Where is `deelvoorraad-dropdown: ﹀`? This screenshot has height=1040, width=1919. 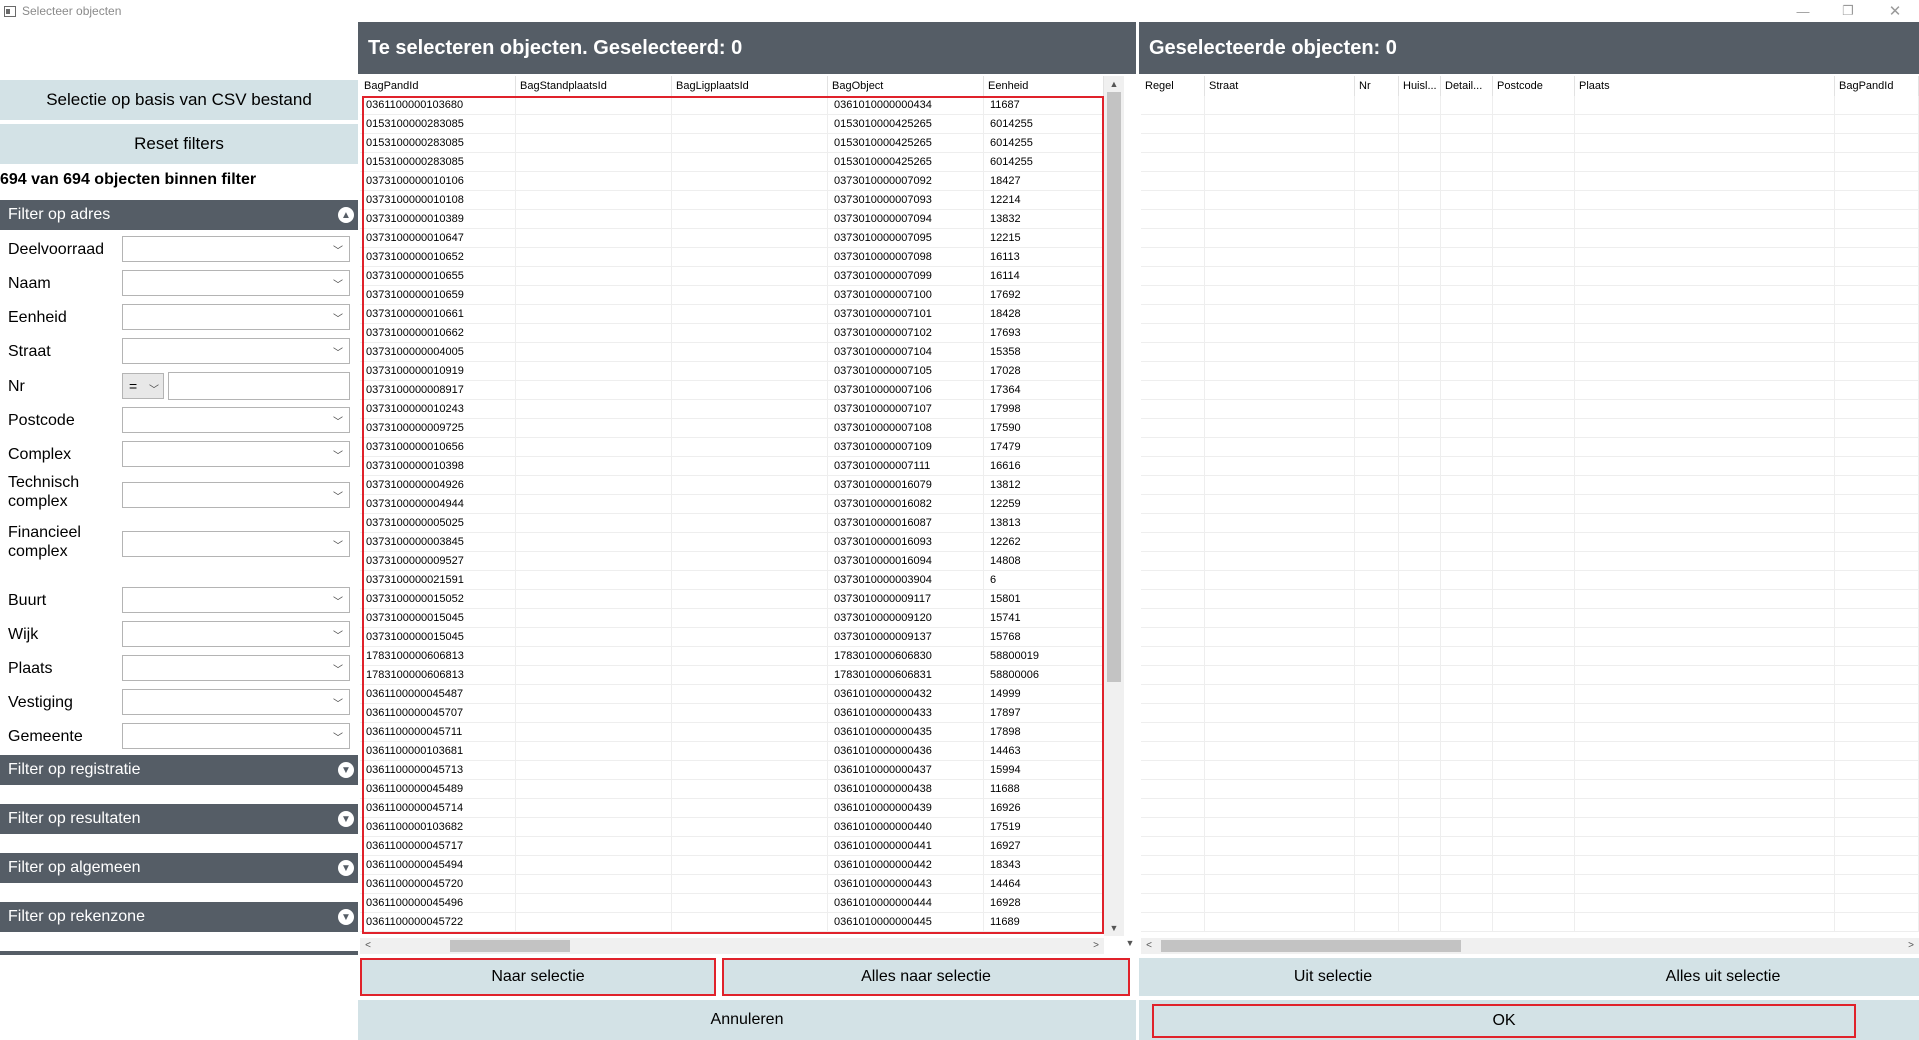
deelvoorraad-dropdown: ﹀ is located at coordinates (236, 249).